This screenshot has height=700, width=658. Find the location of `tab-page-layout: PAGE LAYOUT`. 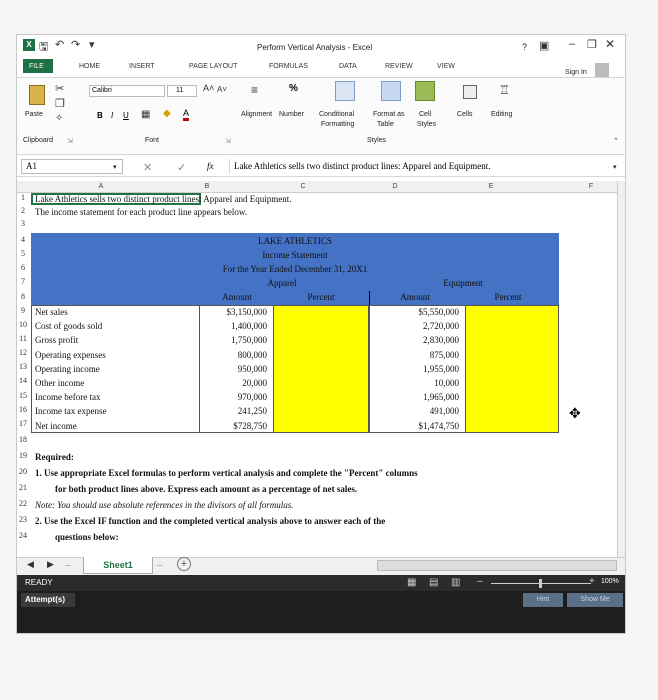

tab-page-layout: PAGE LAYOUT is located at coordinates (213, 66).